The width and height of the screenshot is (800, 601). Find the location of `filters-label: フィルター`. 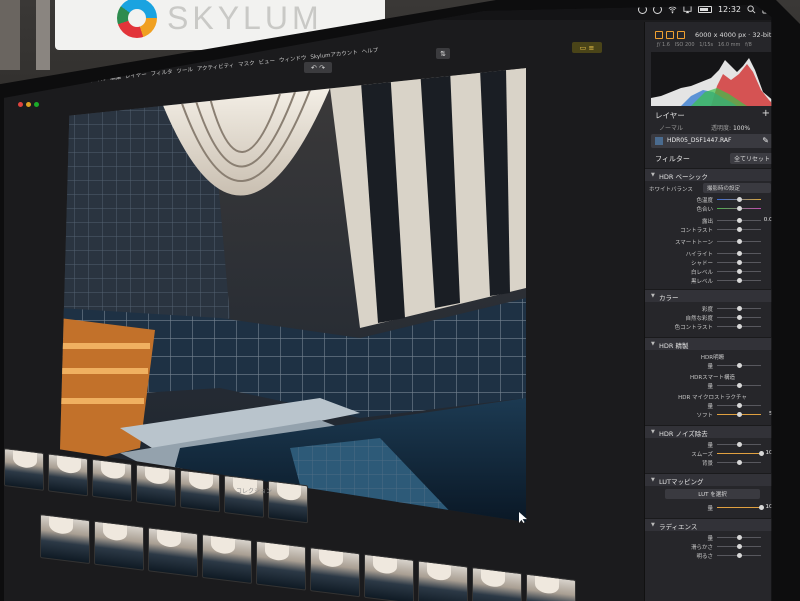

filters-label: フィルター is located at coordinates (672, 159).